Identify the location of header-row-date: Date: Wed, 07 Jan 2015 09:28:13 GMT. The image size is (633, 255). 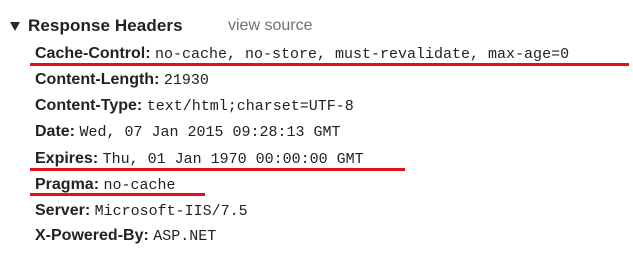
(188, 132).